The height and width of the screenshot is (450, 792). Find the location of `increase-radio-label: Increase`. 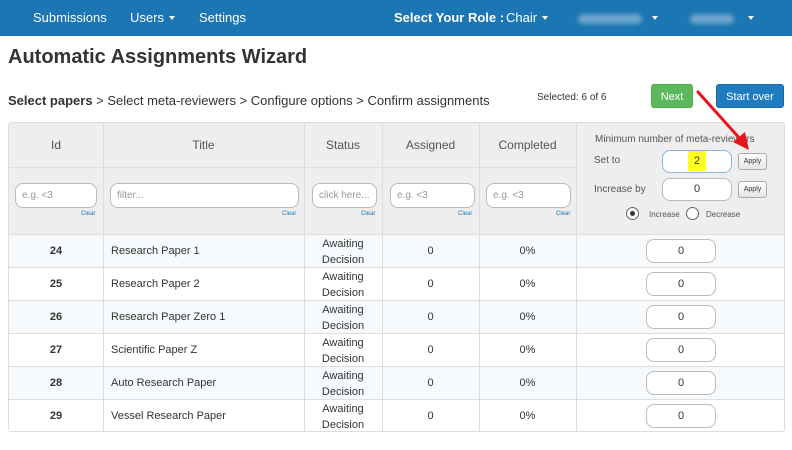

increase-radio-label: Increase is located at coordinates (664, 214).